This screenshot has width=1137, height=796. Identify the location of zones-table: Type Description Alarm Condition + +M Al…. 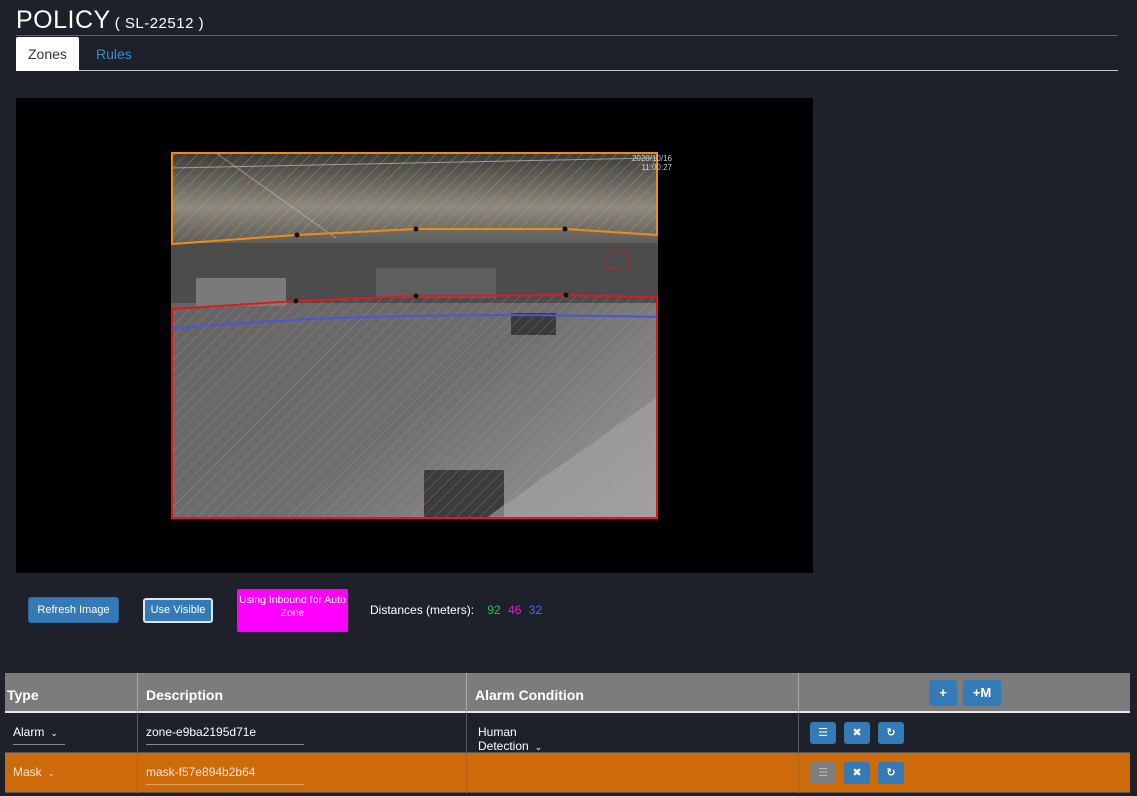
(567, 733).